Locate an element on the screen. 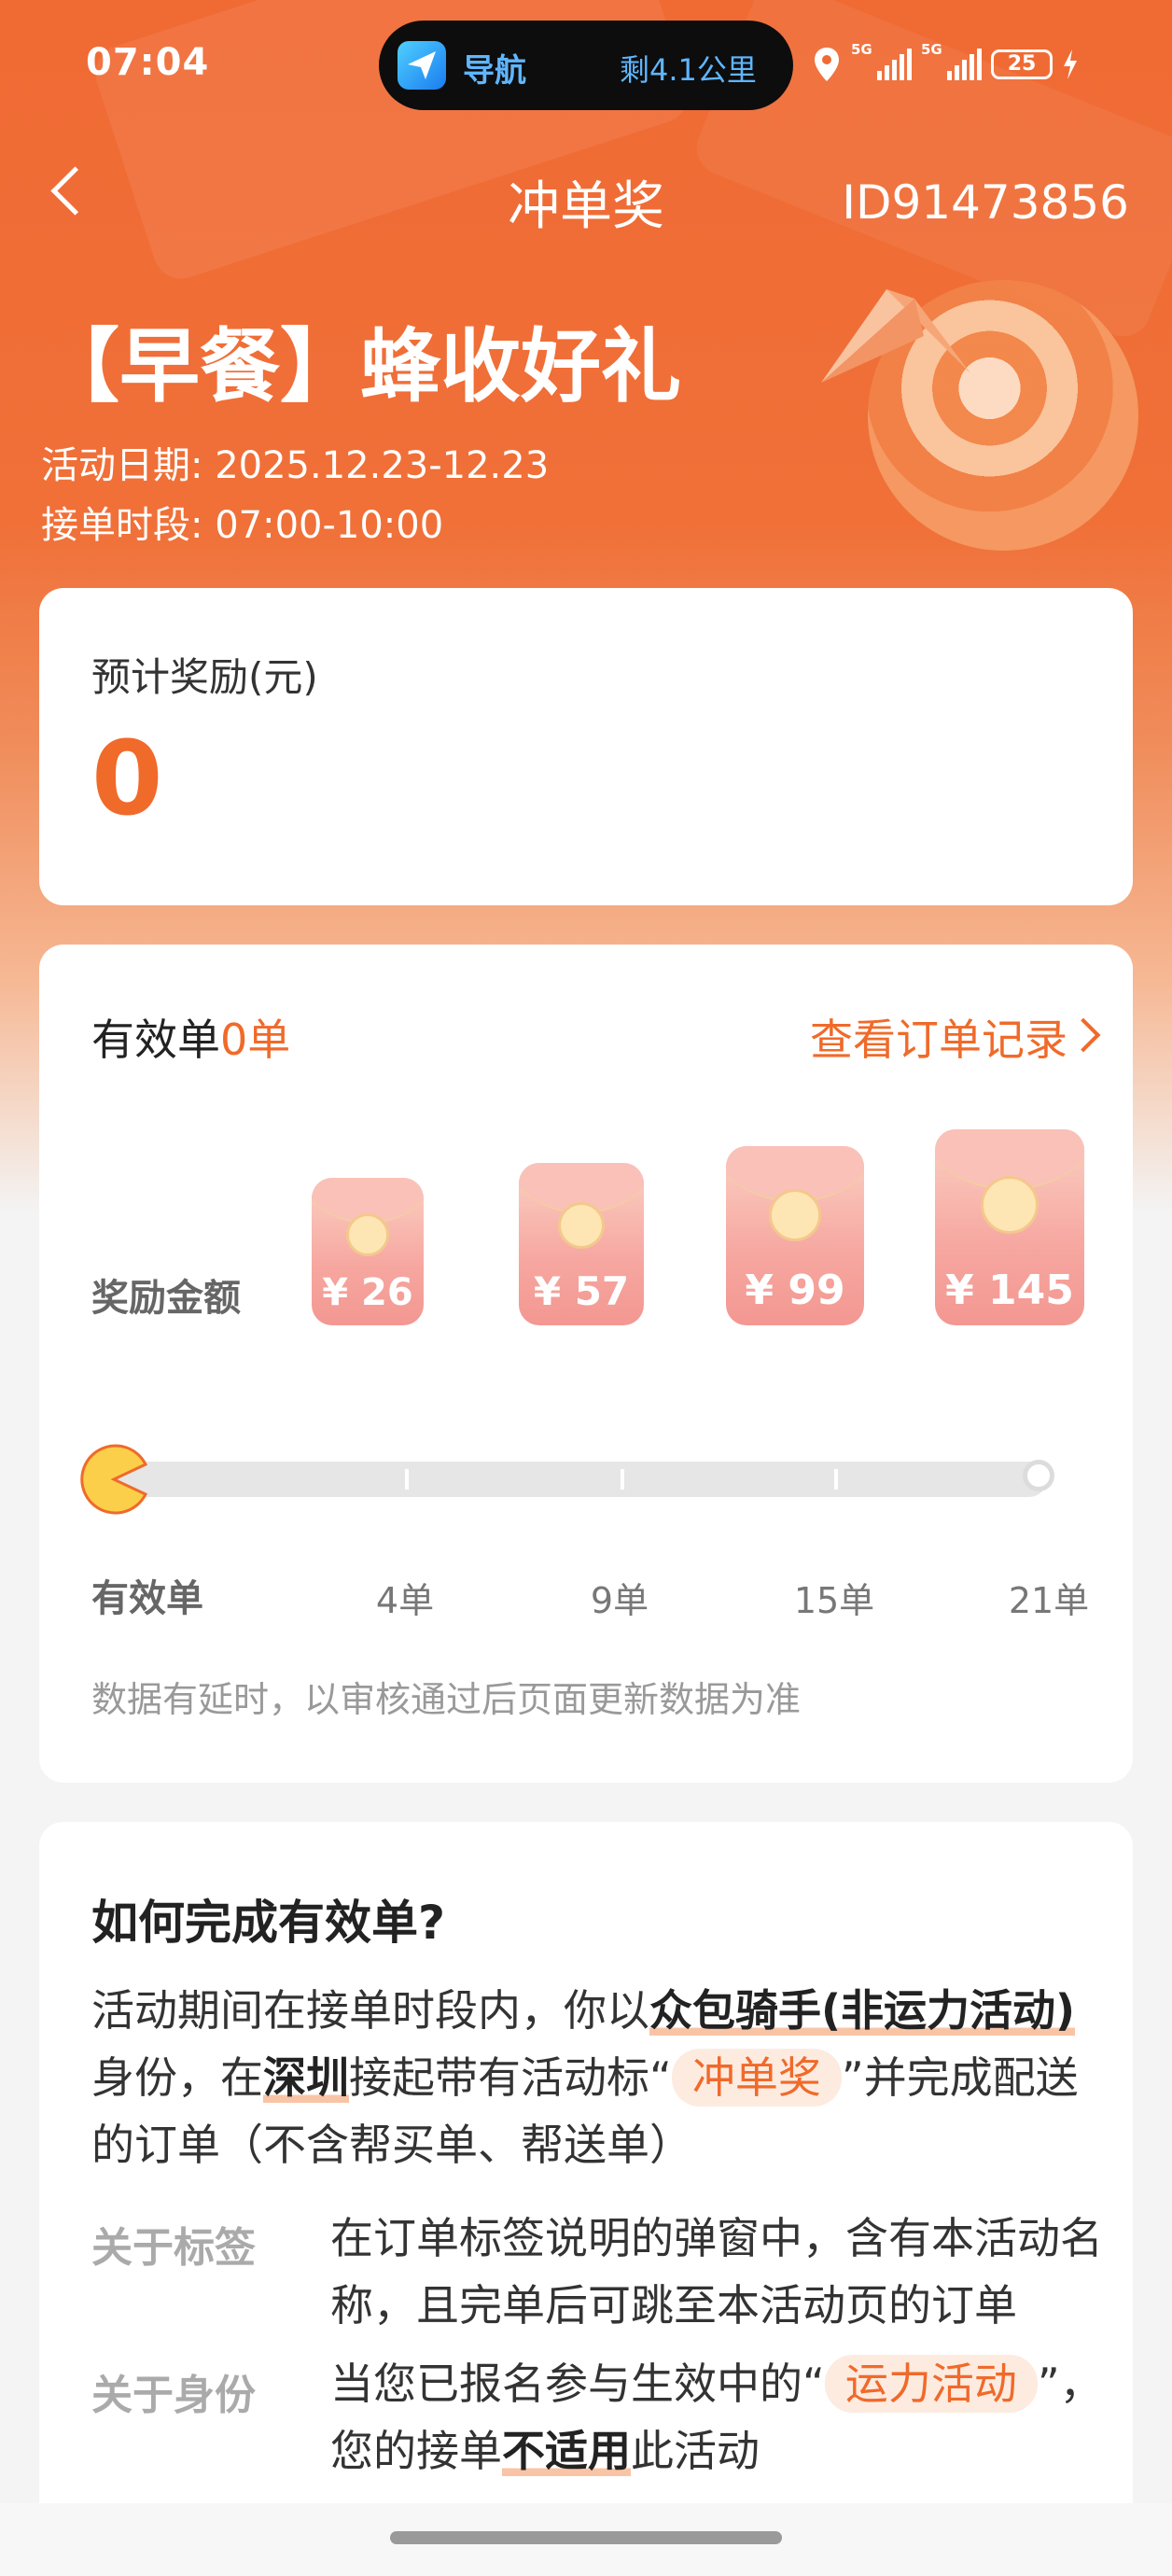 The image size is (1172, 2576). progress-indicator-icon is located at coordinates (114, 1479).